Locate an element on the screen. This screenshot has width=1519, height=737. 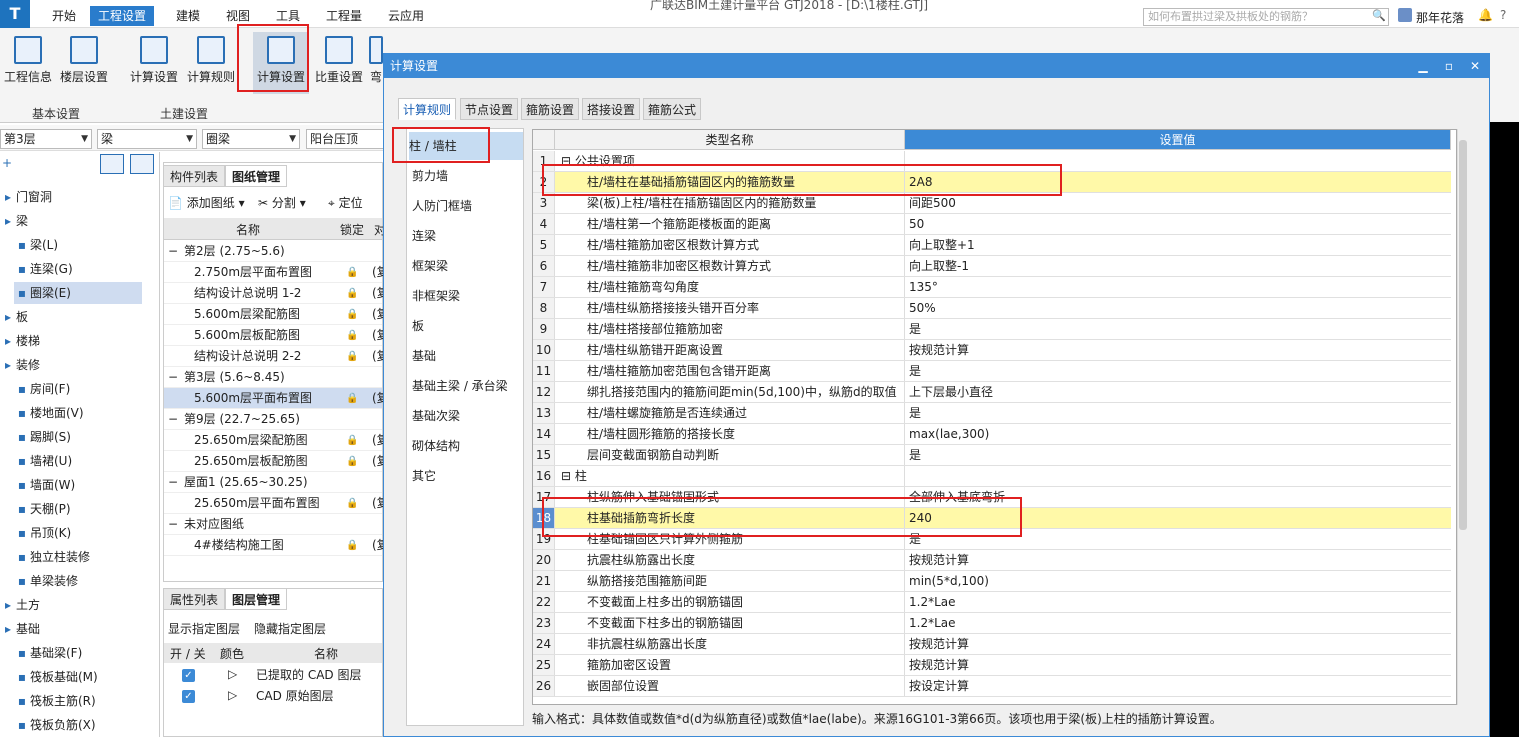
drawing-group-row: − 第9层 (22.7~25.65) is located at coordinates (273, 419).